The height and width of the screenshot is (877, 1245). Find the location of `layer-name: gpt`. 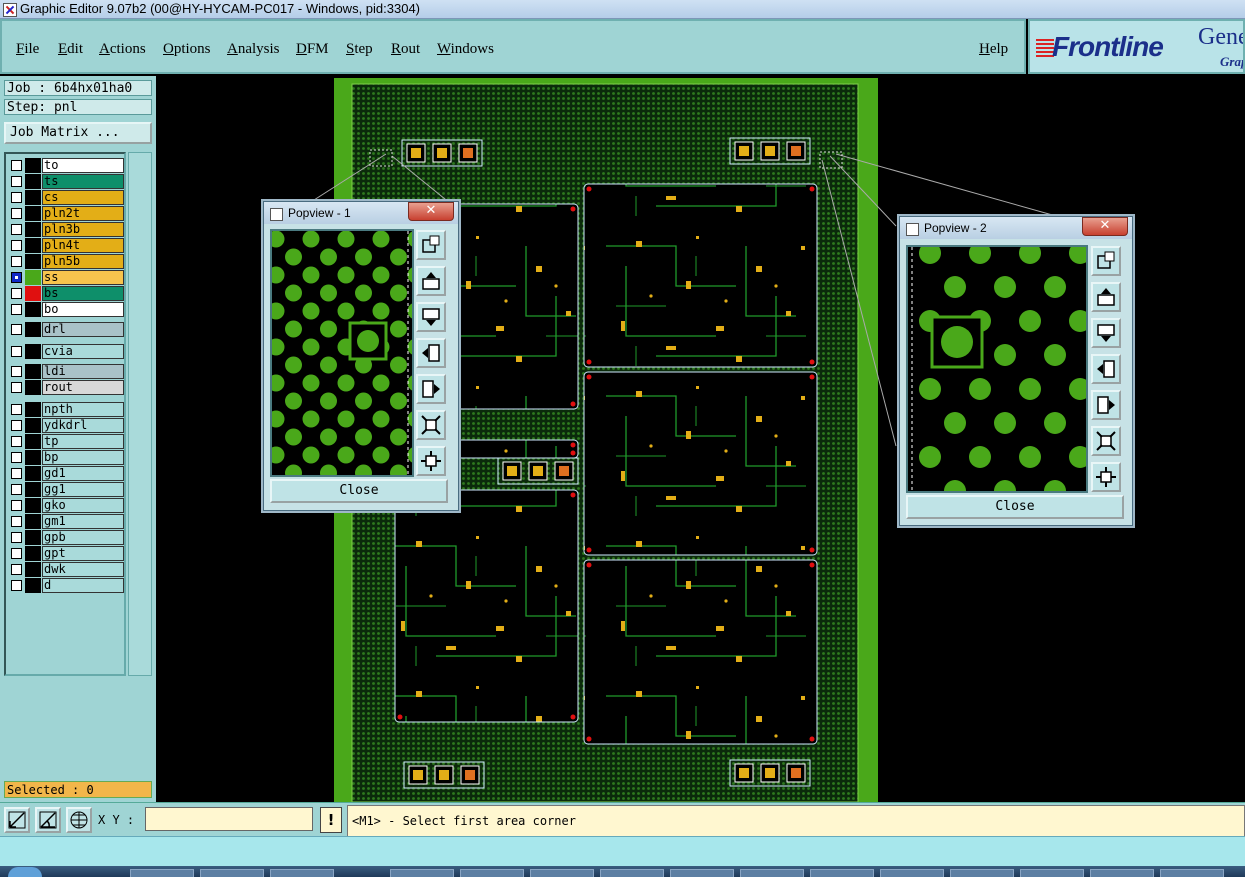

layer-name: gpt is located at coordinates (83, 553).